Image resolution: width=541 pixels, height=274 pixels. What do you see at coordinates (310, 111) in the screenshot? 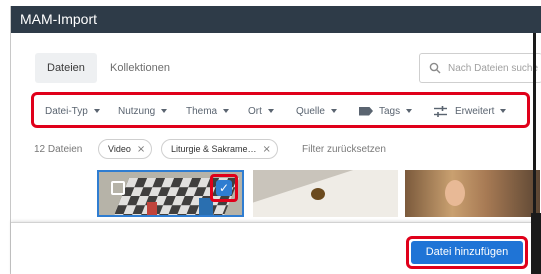
I see `filter-label: Quelle` at bounding box center [310, 111].